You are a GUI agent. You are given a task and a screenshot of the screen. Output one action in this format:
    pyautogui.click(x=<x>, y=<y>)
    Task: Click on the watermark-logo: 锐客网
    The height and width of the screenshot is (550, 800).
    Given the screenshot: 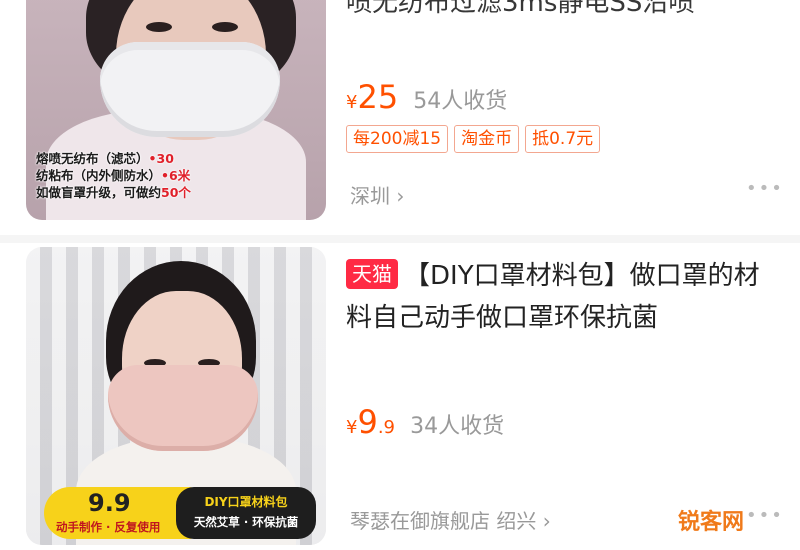 What is the action you would take?
    pyautogui.click(x=711, y=522)
    